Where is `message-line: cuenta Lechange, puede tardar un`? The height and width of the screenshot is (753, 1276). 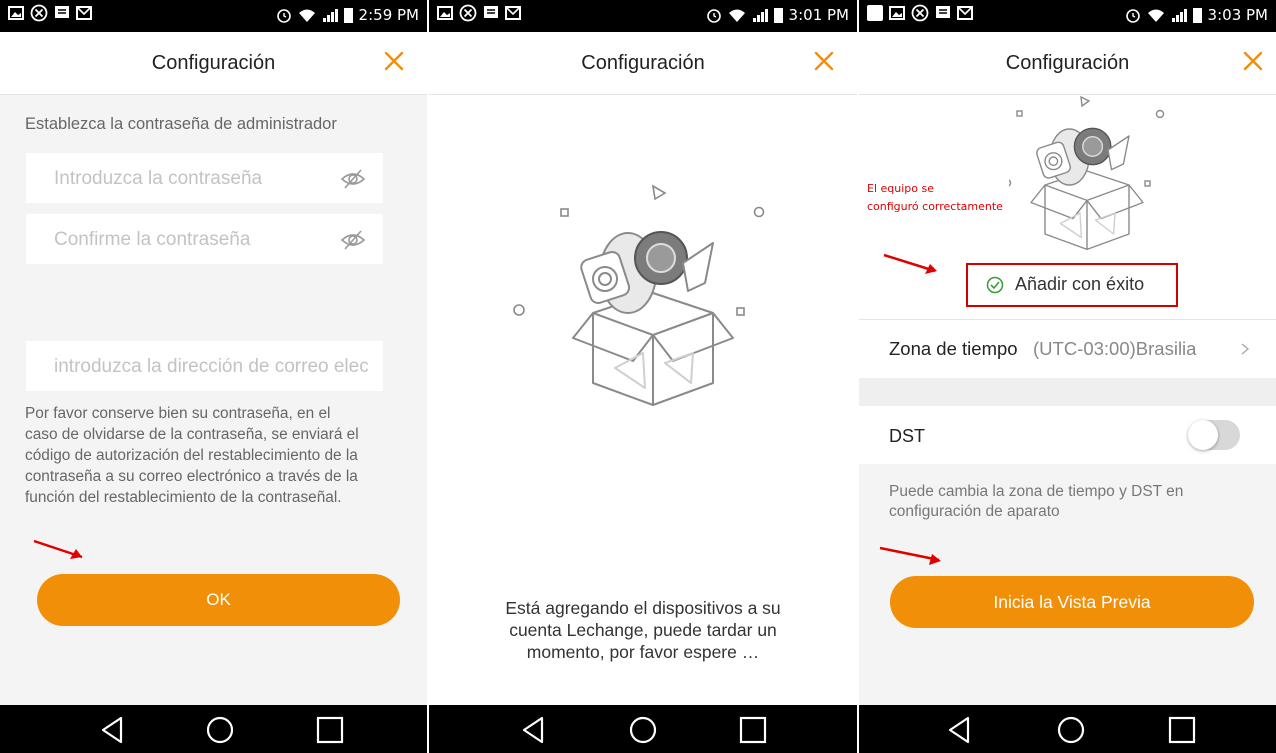 message-line: cuenta Lechange, puede tardar un is located at coordinates (643, 630).